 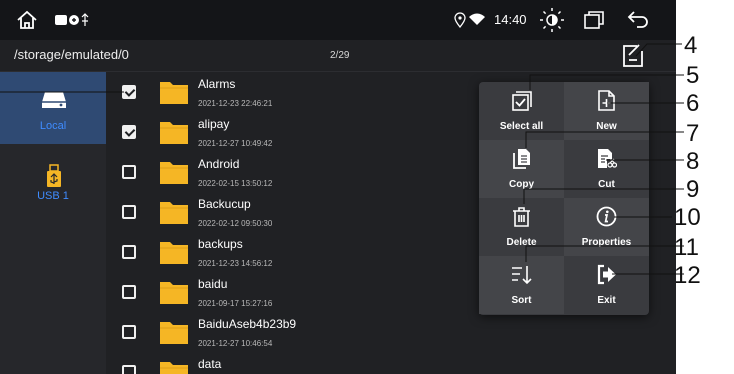 What do you see at coordinates (606, 169) in the screenshot?
I see `cut-button: Cut` at bounding box center [606, 169].